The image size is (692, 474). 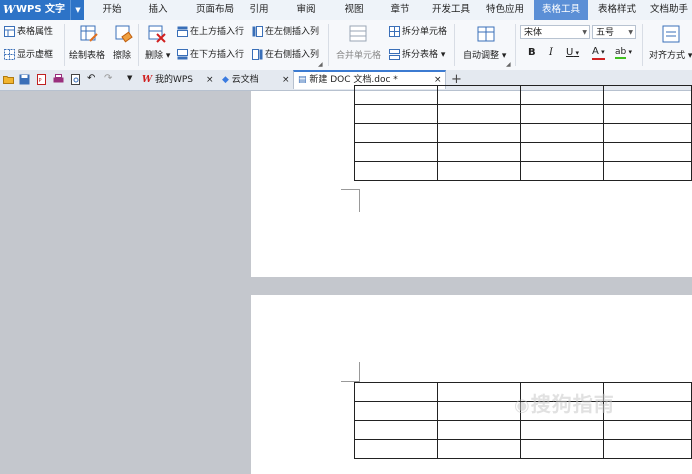 I want to click on wps-logo-icon: W, so click(x=147, y=80).